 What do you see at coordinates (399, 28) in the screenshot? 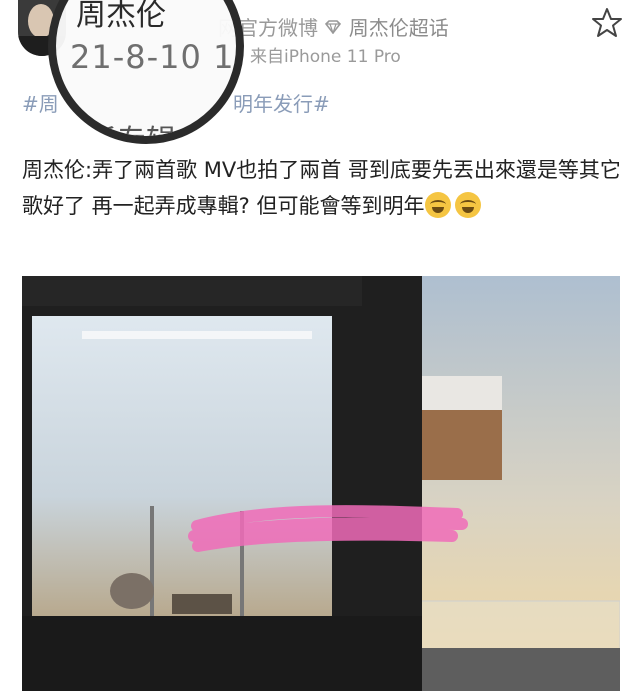
I see `supertopic-link: 周杰伦超话` at bounding box center [399, 28].